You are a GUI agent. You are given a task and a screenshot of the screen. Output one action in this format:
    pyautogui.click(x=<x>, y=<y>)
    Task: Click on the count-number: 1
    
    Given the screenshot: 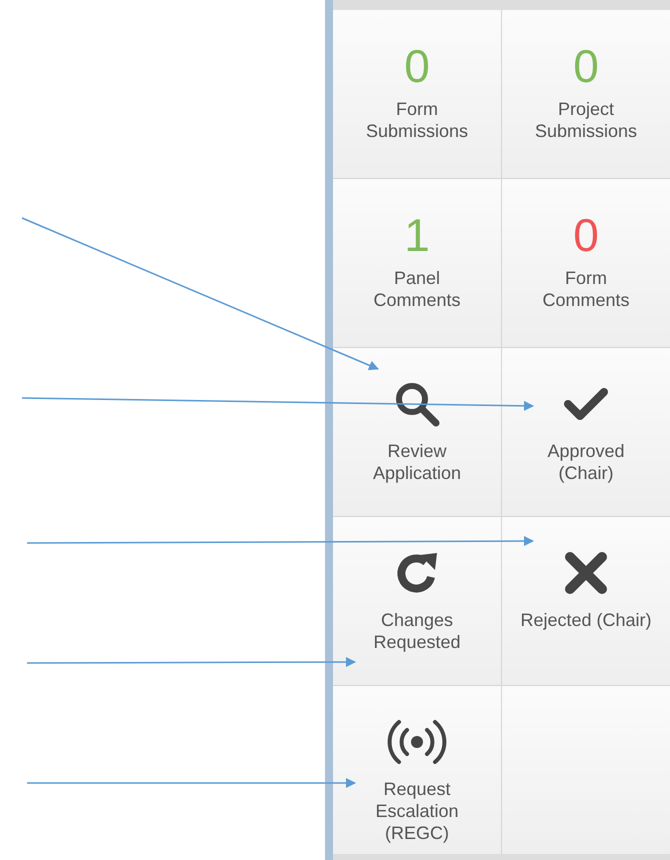 What is the action you would take?
    pyautogui.click(x=417, y=235)
    